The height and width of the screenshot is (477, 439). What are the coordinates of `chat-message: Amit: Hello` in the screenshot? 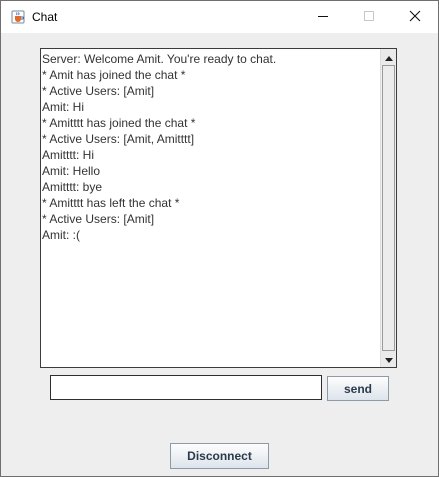 It's located at (71, 171).